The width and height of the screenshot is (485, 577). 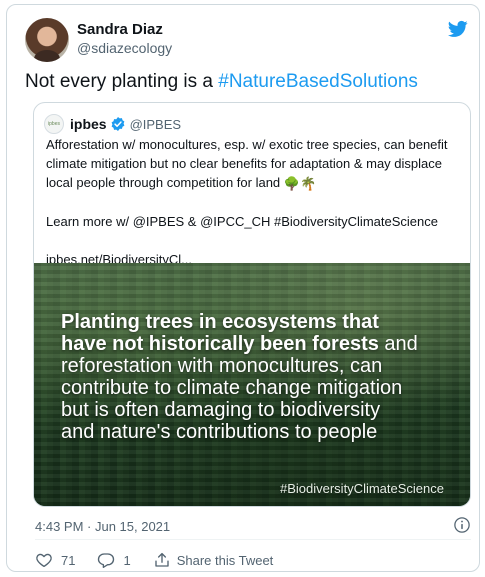 I want to click on share-icon, so click(x=162, y=559).